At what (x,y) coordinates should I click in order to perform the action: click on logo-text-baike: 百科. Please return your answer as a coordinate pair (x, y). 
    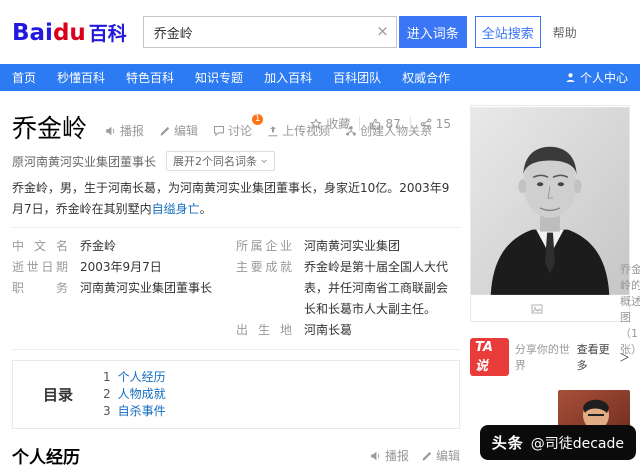
    Looking at the image, I should click on (107, 33).